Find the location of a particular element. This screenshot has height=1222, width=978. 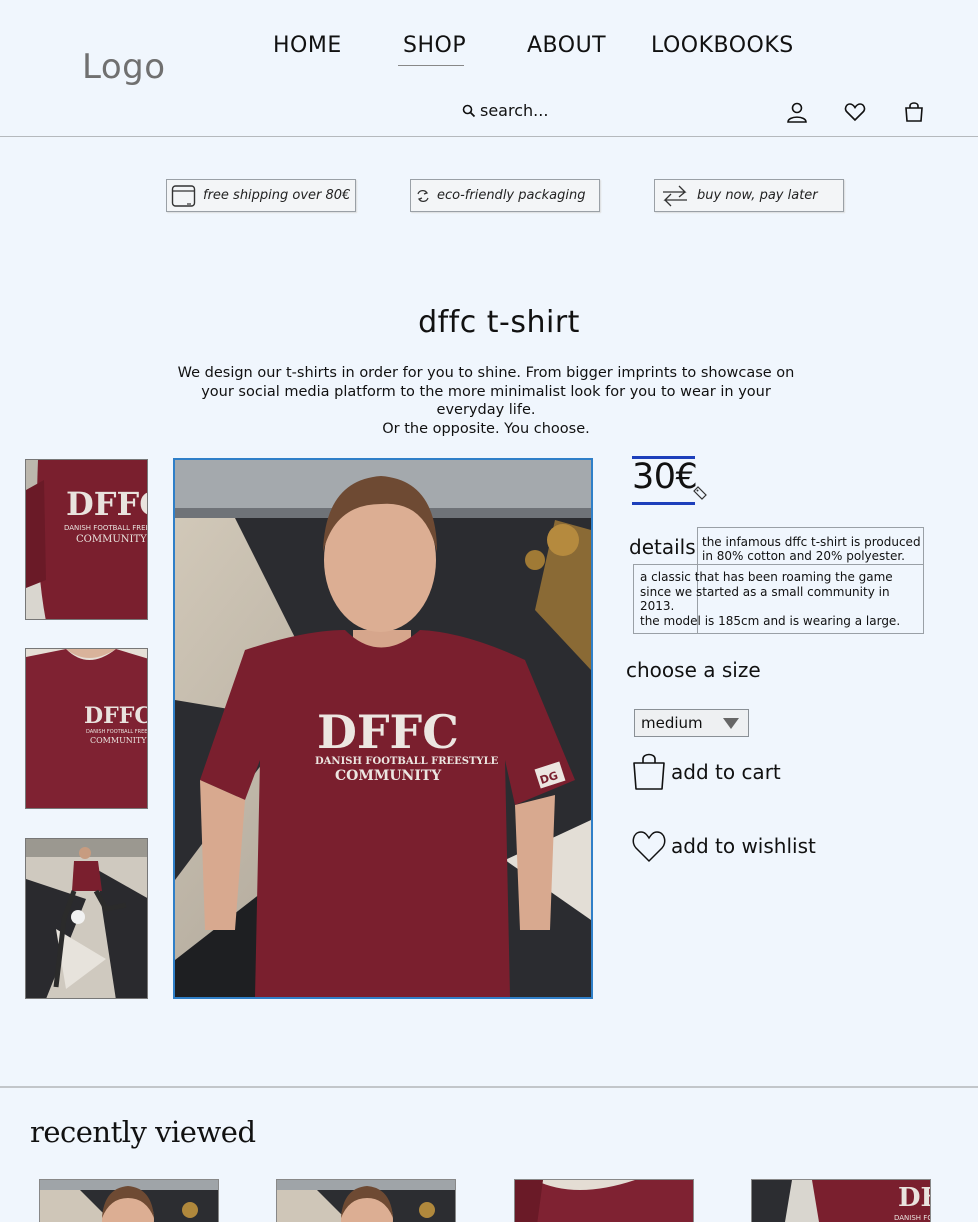

nav-shop: SHOP is located at coordinates (434, 45).